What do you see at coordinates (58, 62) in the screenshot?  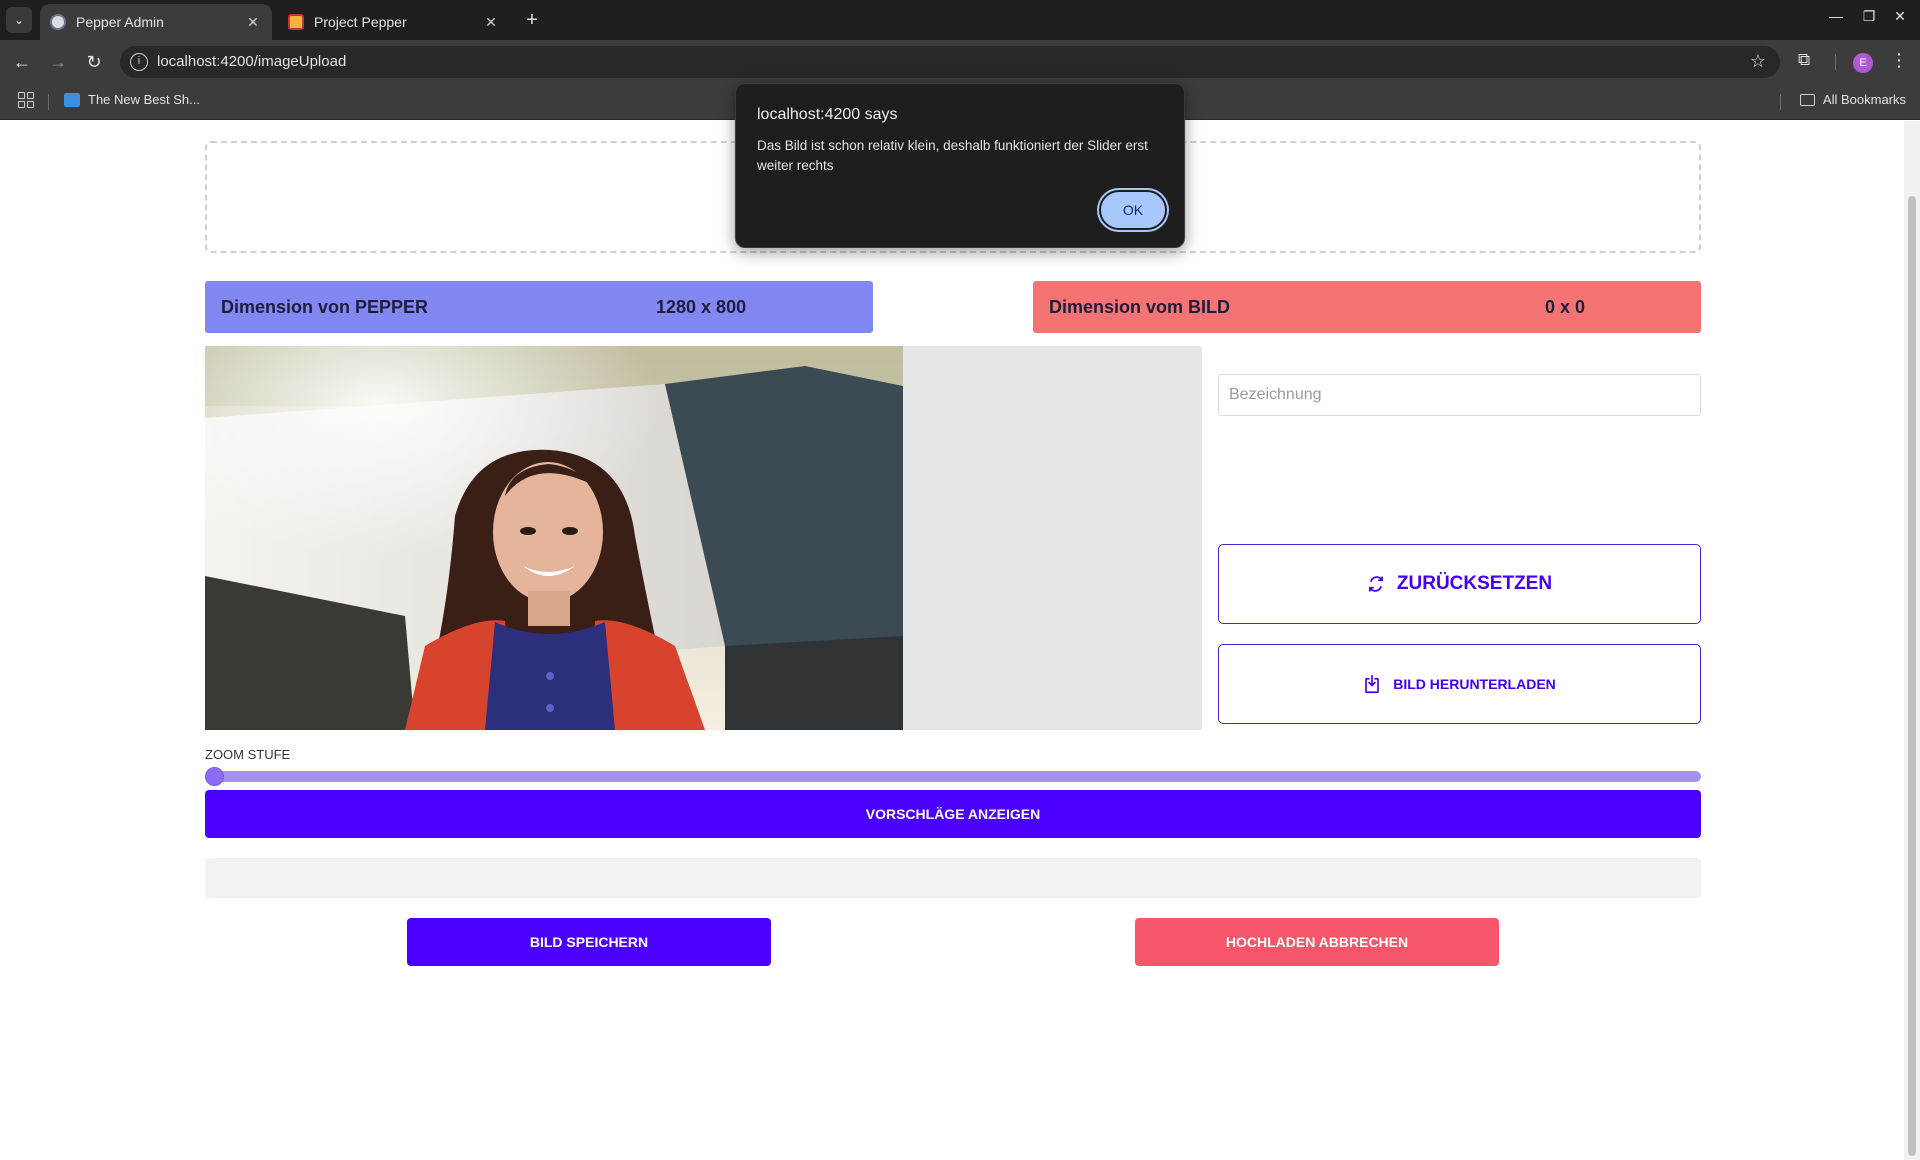 I see `forward-icon: →` at bounding box center [58, 62].